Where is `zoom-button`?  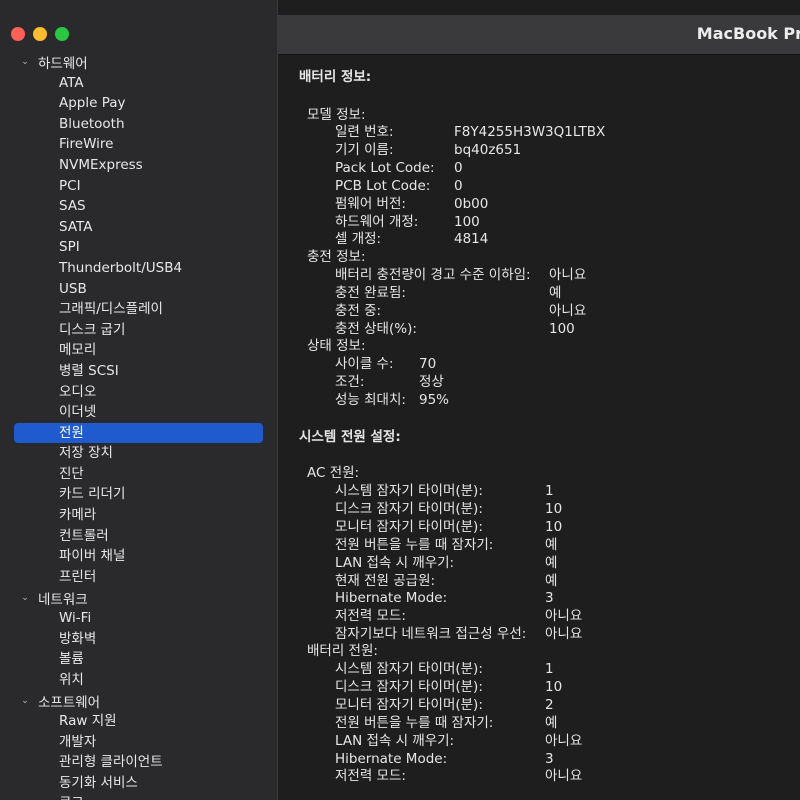 zoom-button is located at coordinates (62, 34).